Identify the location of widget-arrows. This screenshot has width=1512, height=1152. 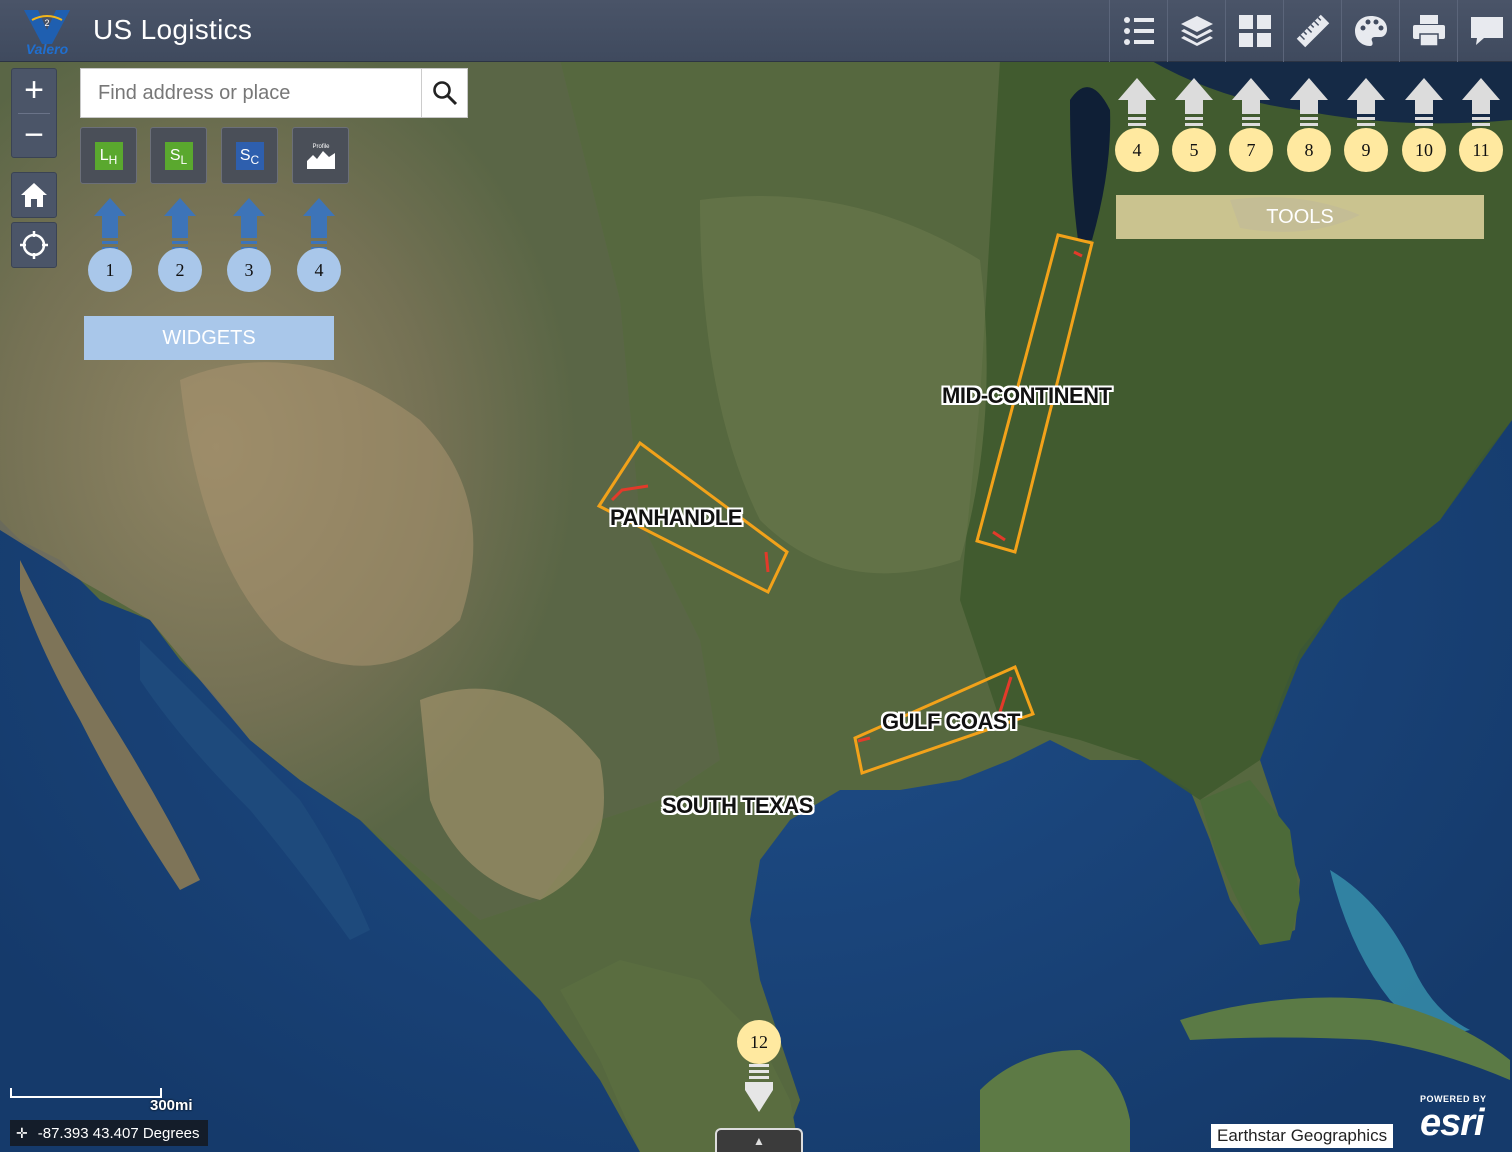
(214, 224).